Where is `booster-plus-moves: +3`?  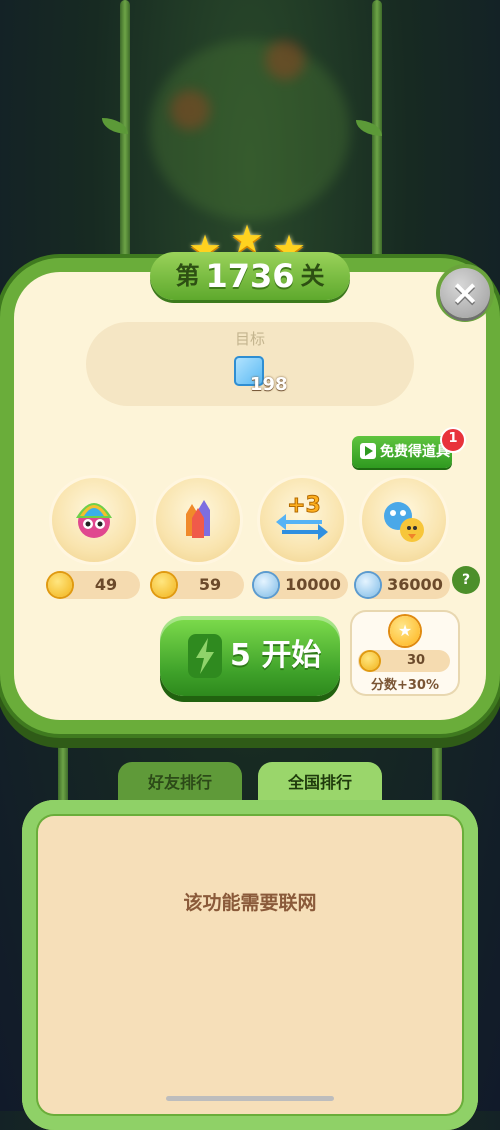 booster-plus-moves: +3 is located at coordinates (302, 520).